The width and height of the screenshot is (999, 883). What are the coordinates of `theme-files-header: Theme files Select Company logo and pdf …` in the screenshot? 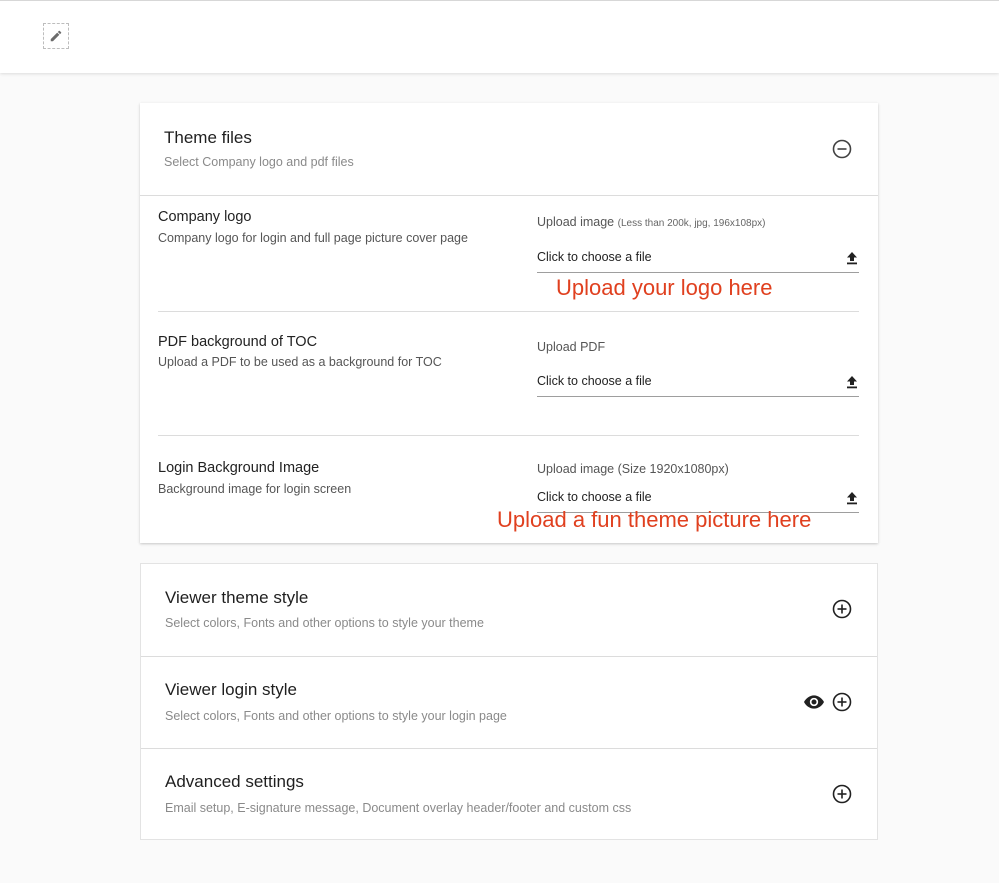 It's located at (509, 149).